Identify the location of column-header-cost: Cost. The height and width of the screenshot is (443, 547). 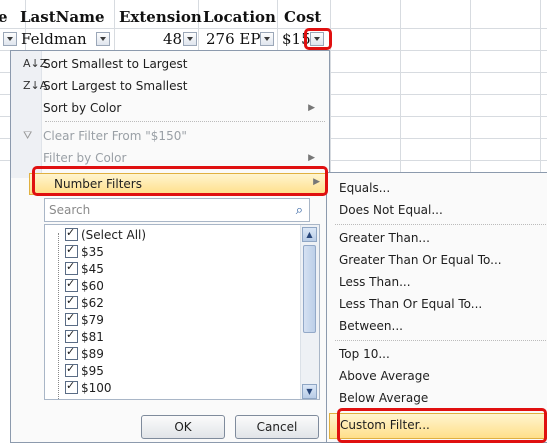
(303, 17).